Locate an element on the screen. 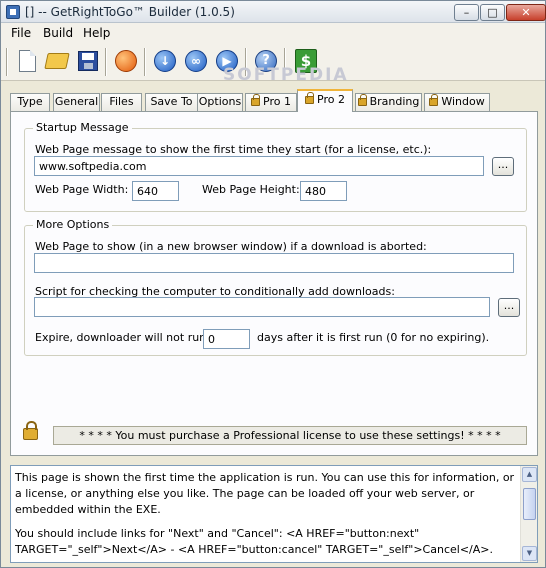  startup-url-input: www.softpedia.com is located at coordinates (259, 166).